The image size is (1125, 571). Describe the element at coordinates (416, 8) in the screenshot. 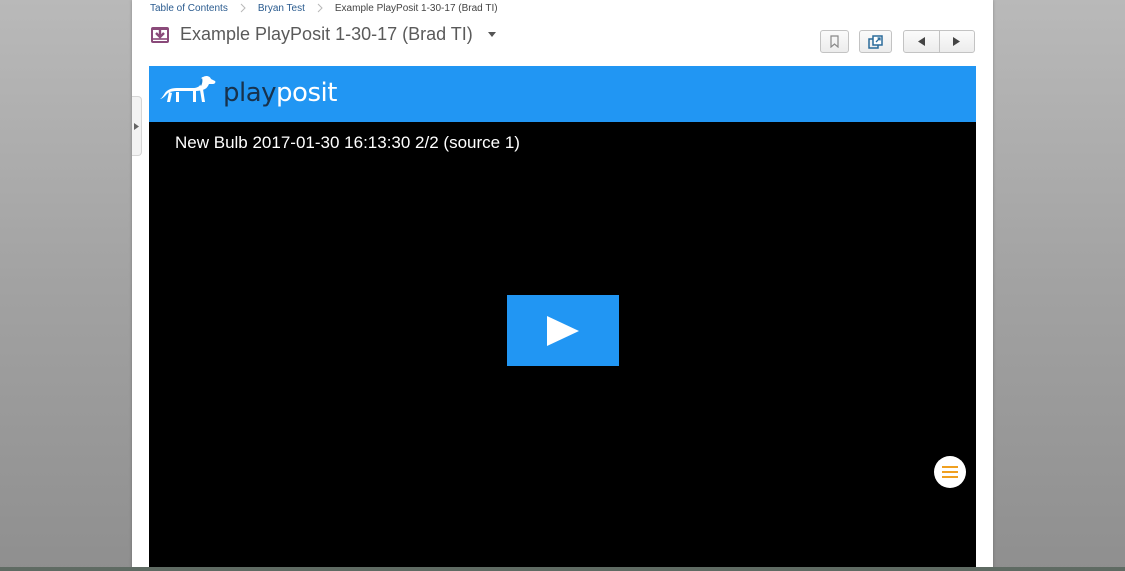

I see `breadcrumb-current: Example PlayPosit 1-30-17 (Brad TI)` at that location.